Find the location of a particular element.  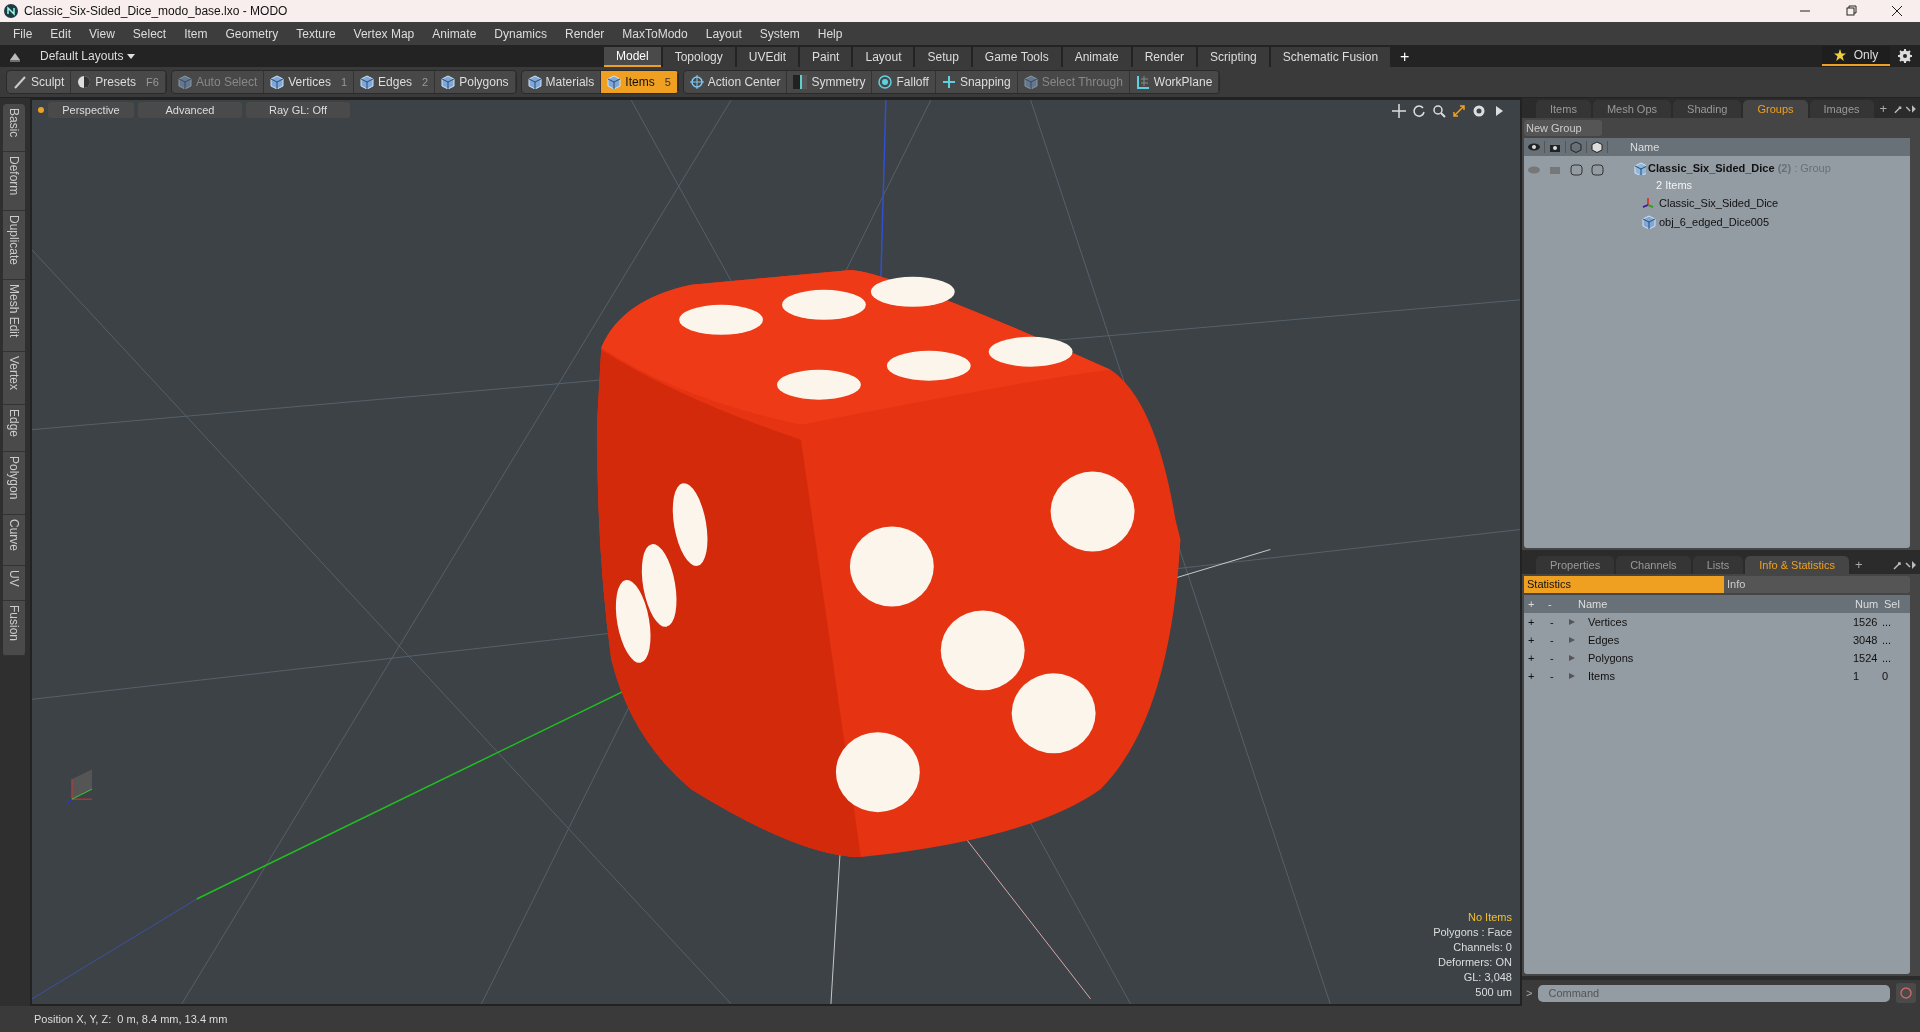

menu-item: Render is located at coordinates (585, 33).